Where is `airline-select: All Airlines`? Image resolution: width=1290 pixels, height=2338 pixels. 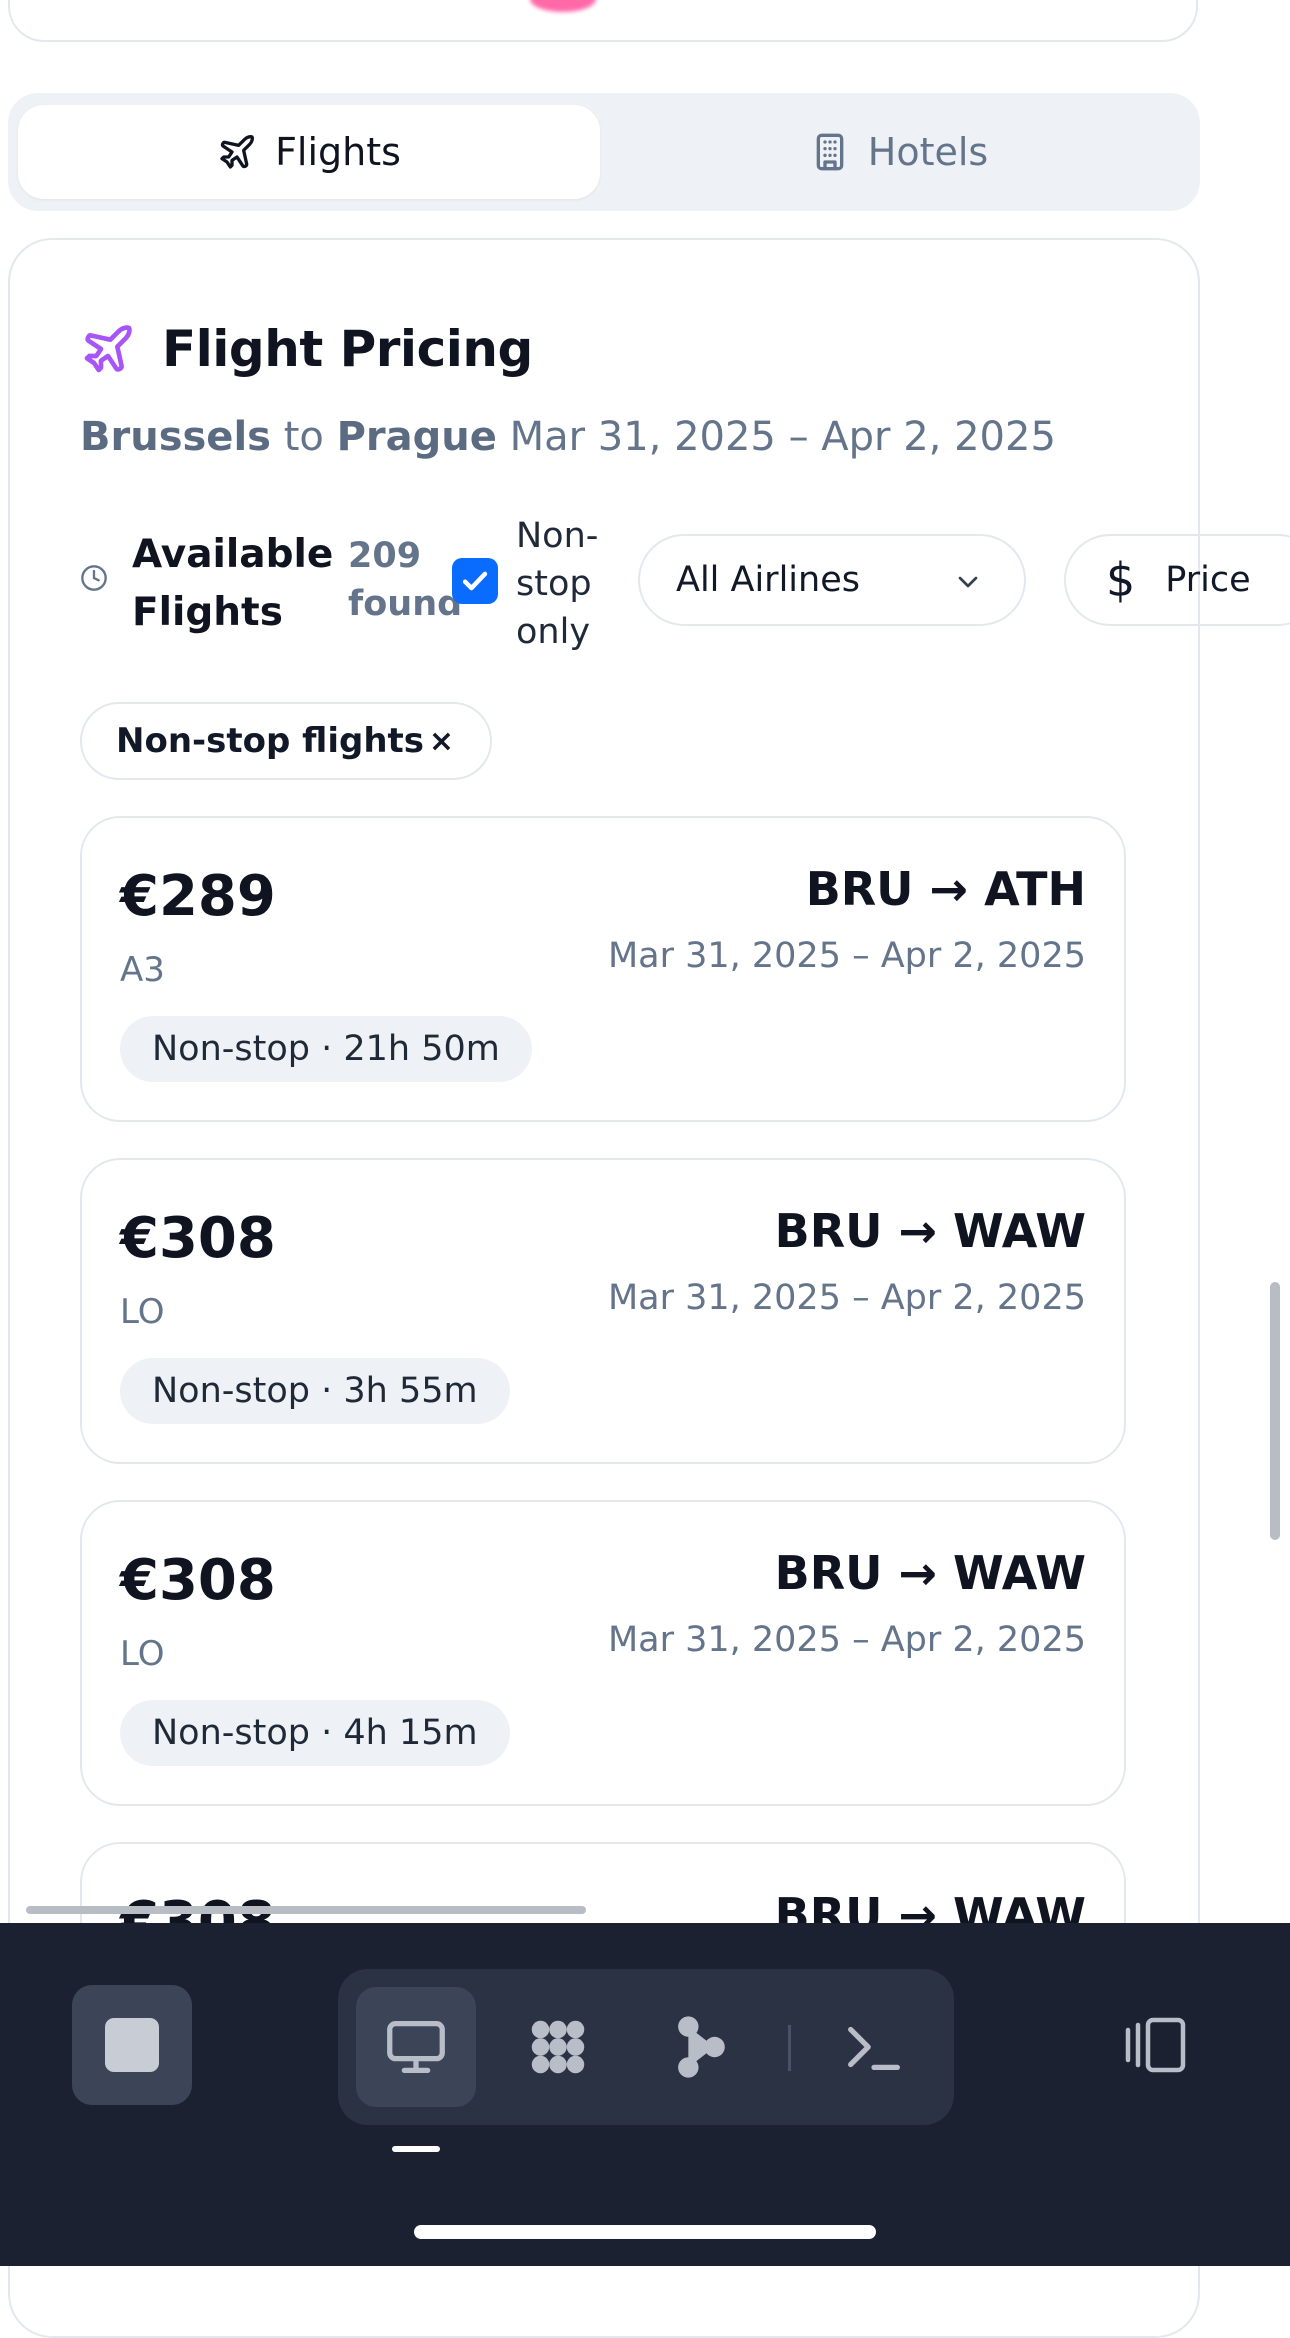
airline-select: All Airlines is located at coordinates (832, 580).